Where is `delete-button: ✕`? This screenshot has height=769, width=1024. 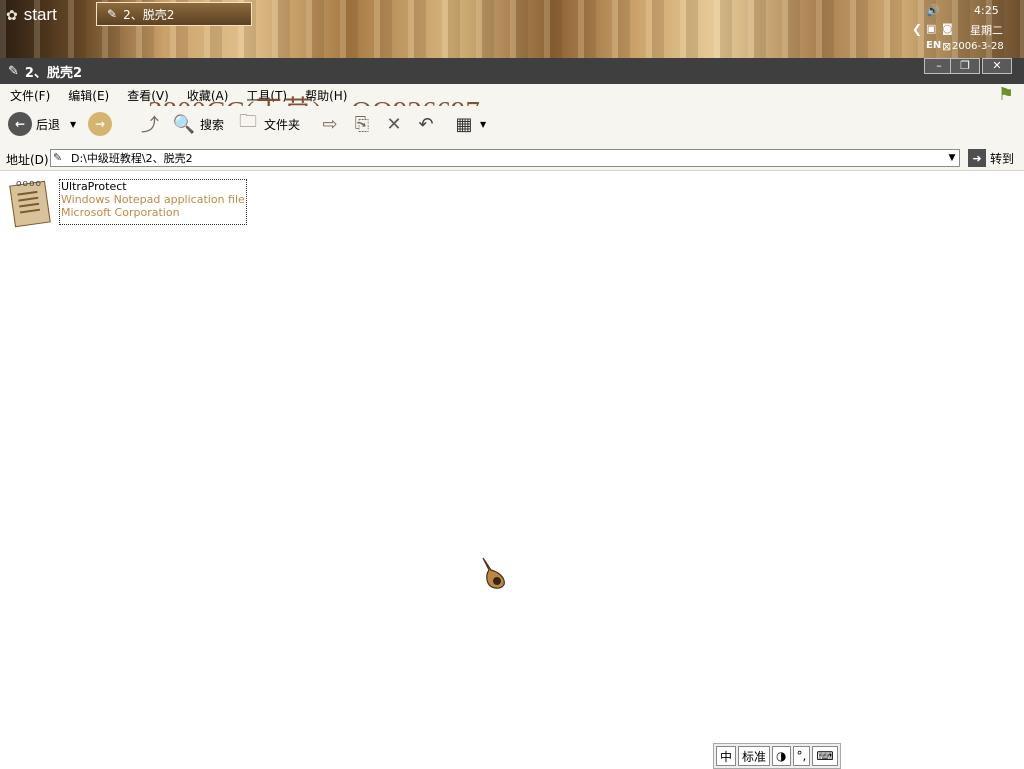 delete-button: ✕ is located at coordinates (394, 124).